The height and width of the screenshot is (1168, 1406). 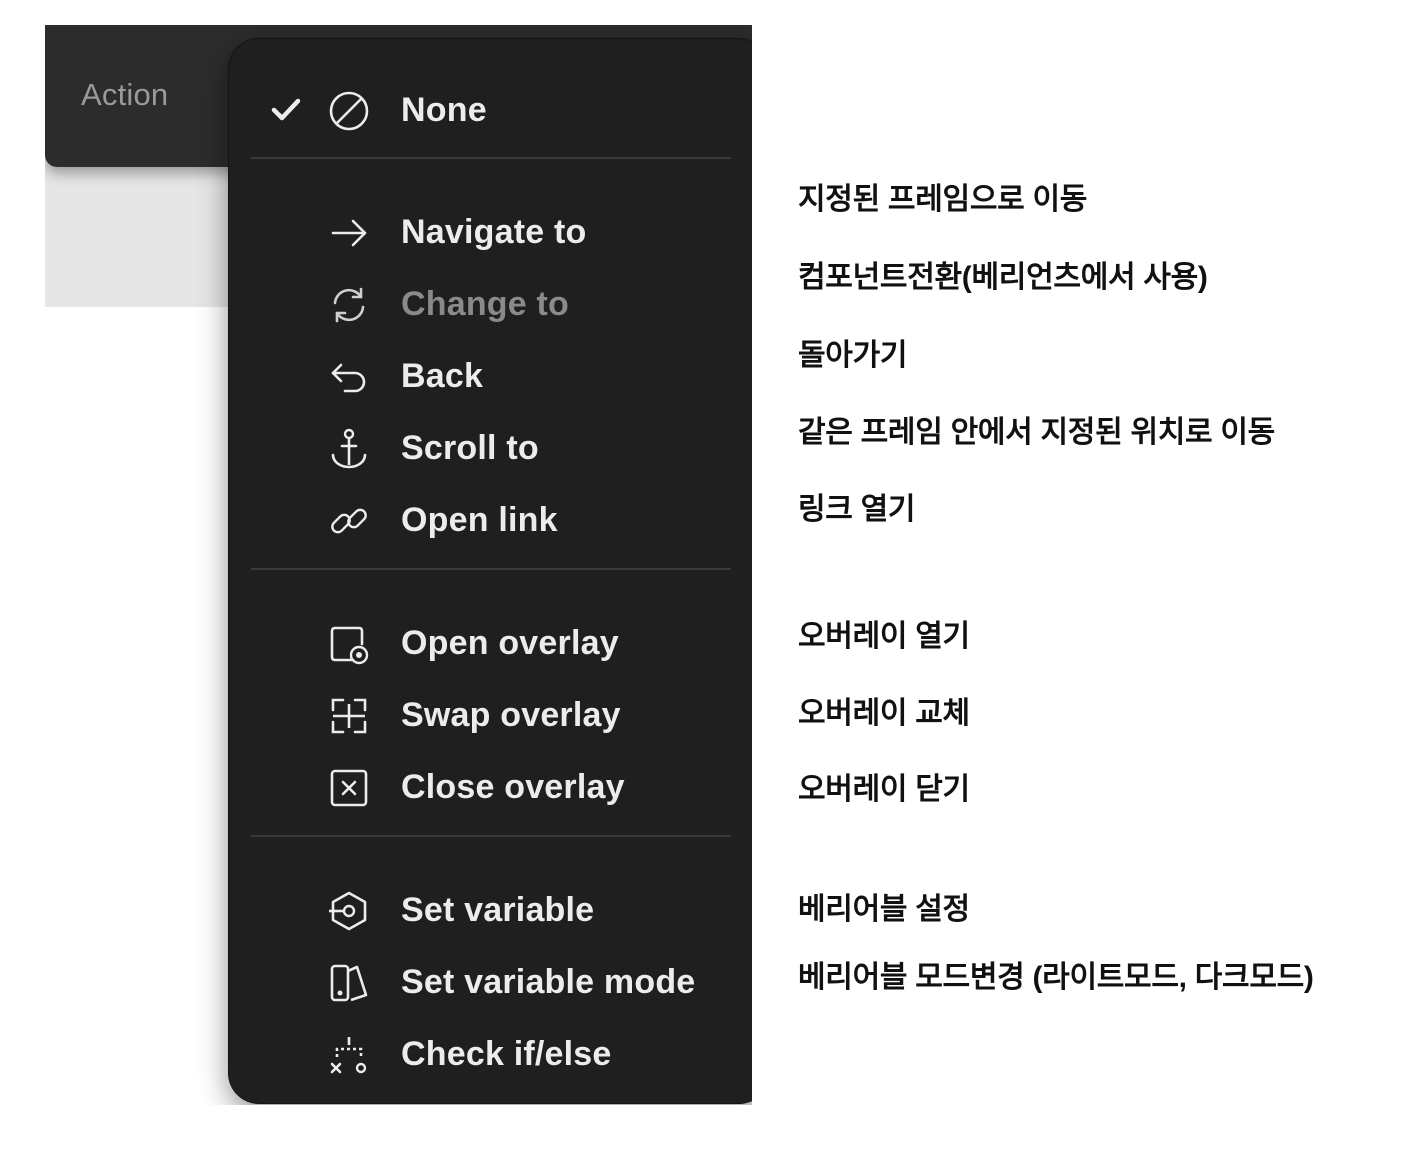 I want to click on note-set-variable: 베리어블 설정, so click(x=884, y=909).